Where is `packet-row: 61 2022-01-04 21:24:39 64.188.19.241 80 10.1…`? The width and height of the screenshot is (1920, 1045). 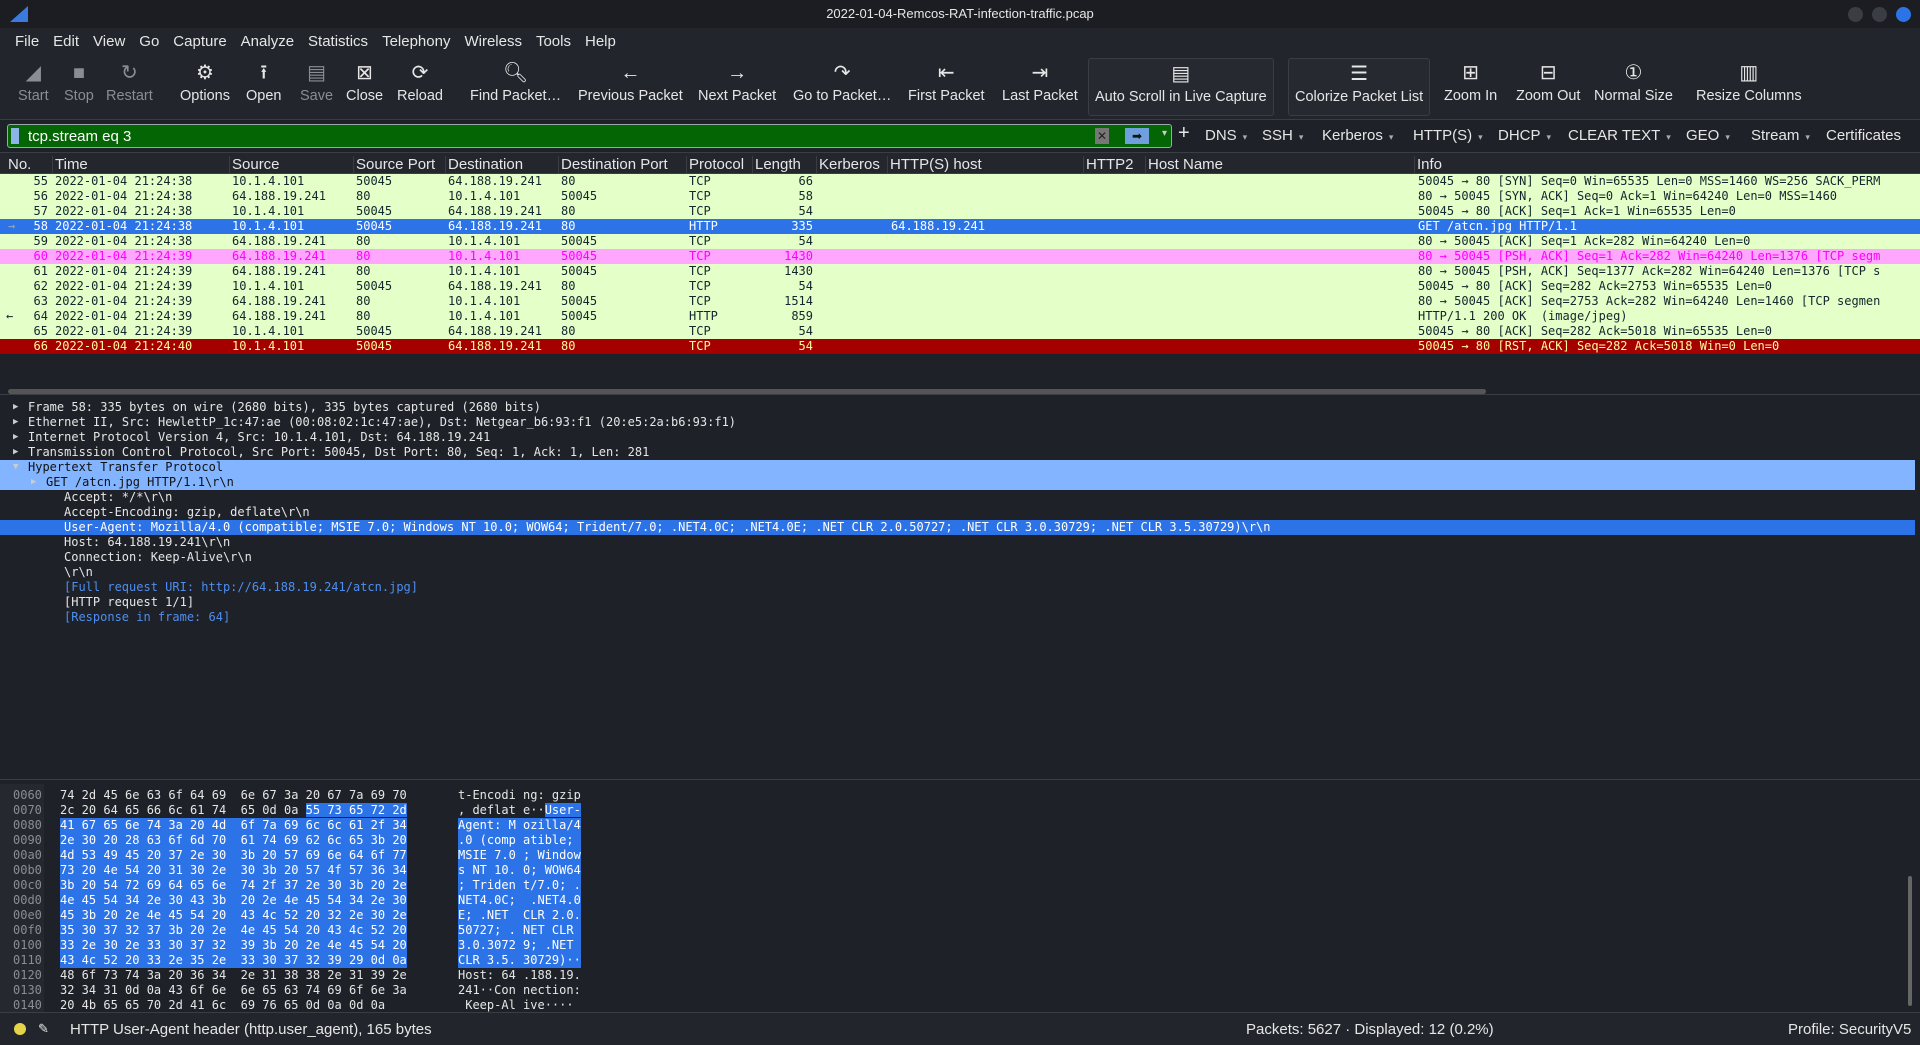
packet-row: 61 2022-01-04 21:24:39 64.188.19.241 80 10.1… is located at coordinates (960, 271).